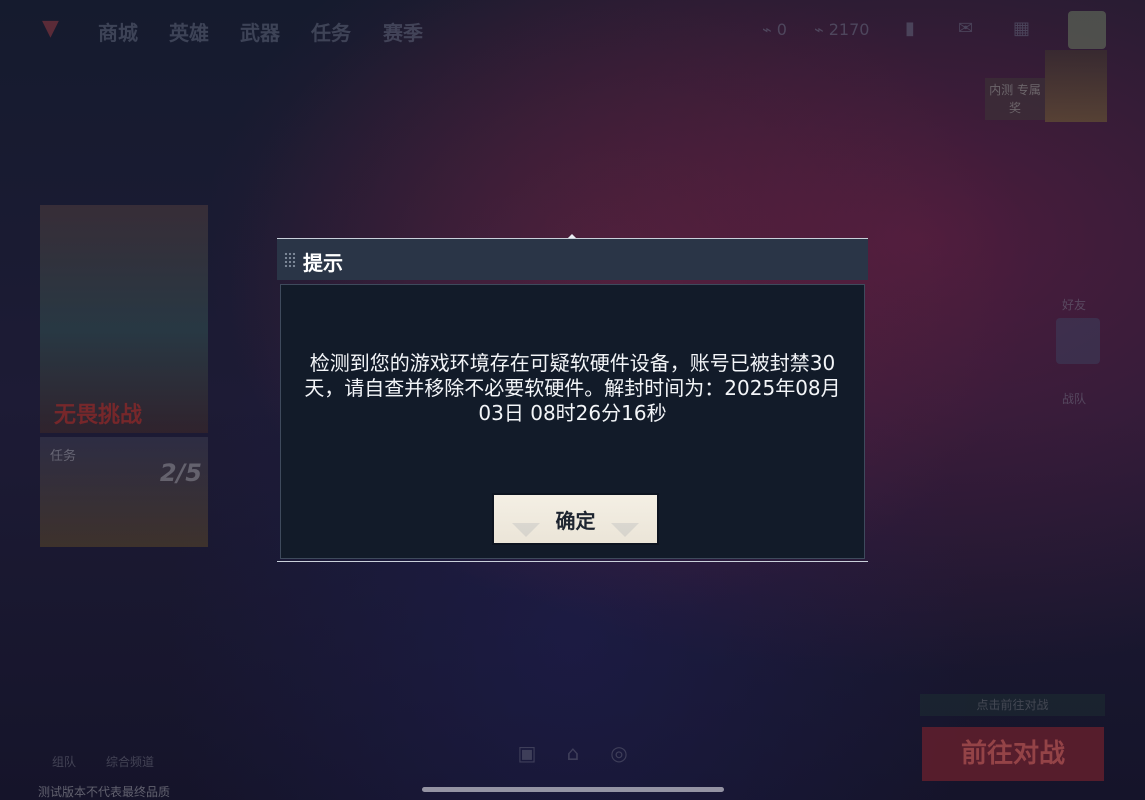 This screenshot has width=1145, height=800. What do you see at coordinates (916, 28) in the screenshot?
I see `signal-icon: ▮` at bounding box center [916, 28].